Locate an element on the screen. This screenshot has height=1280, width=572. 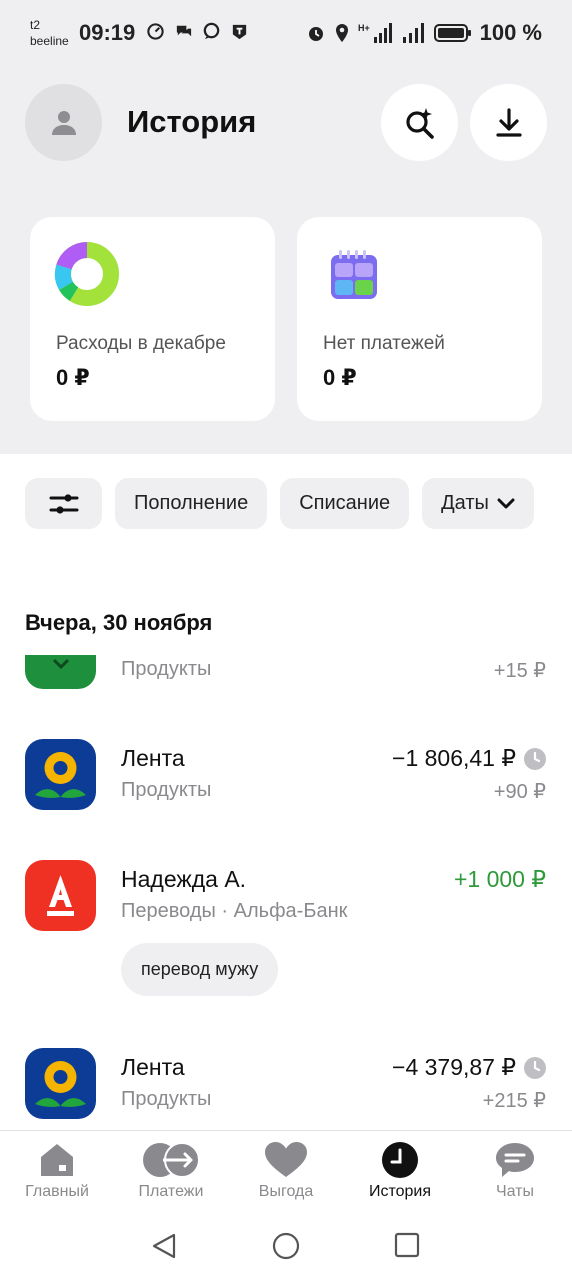
recents-icon is located at coordinates (407, 1245).